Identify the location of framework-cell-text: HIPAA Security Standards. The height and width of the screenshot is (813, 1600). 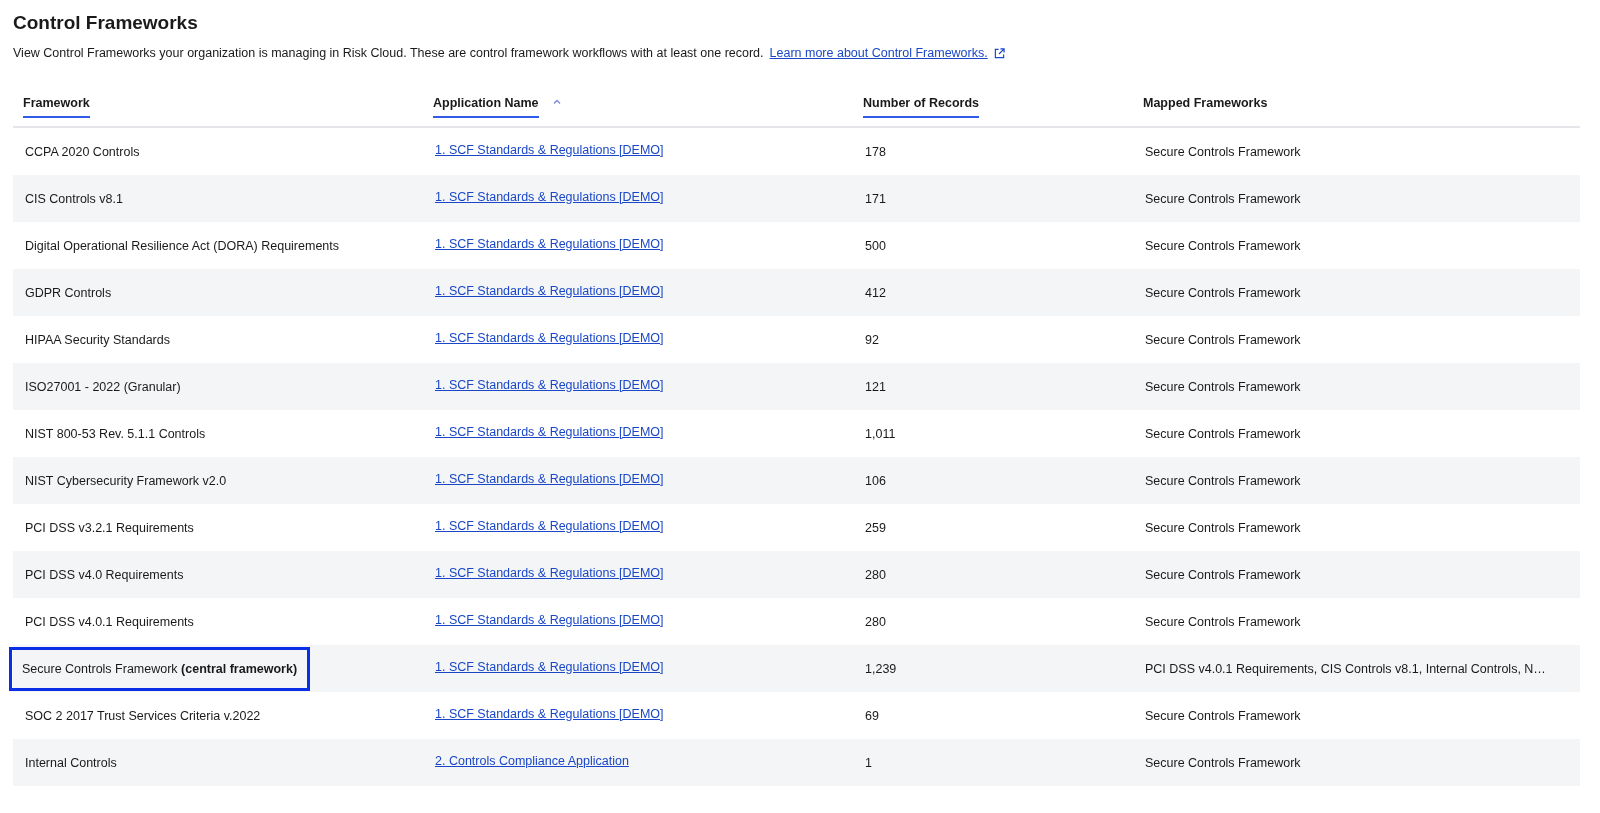
(97, 339).